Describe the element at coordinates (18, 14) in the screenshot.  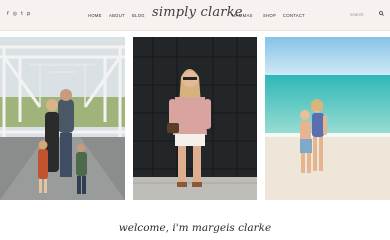
I see `social-links: f ◎ t p` at that location.